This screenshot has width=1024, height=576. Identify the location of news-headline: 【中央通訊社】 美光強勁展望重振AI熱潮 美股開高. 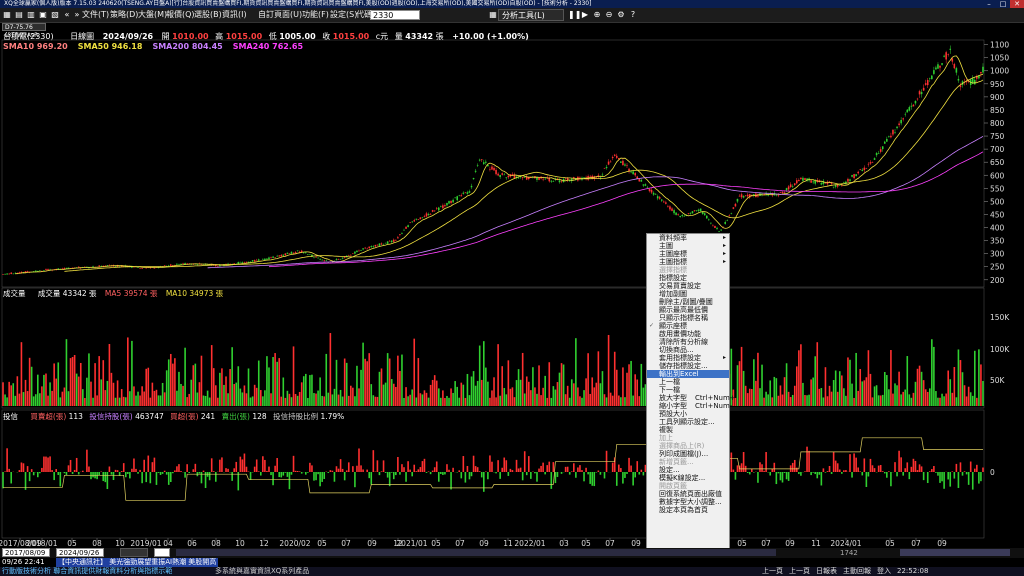
(137, 562).